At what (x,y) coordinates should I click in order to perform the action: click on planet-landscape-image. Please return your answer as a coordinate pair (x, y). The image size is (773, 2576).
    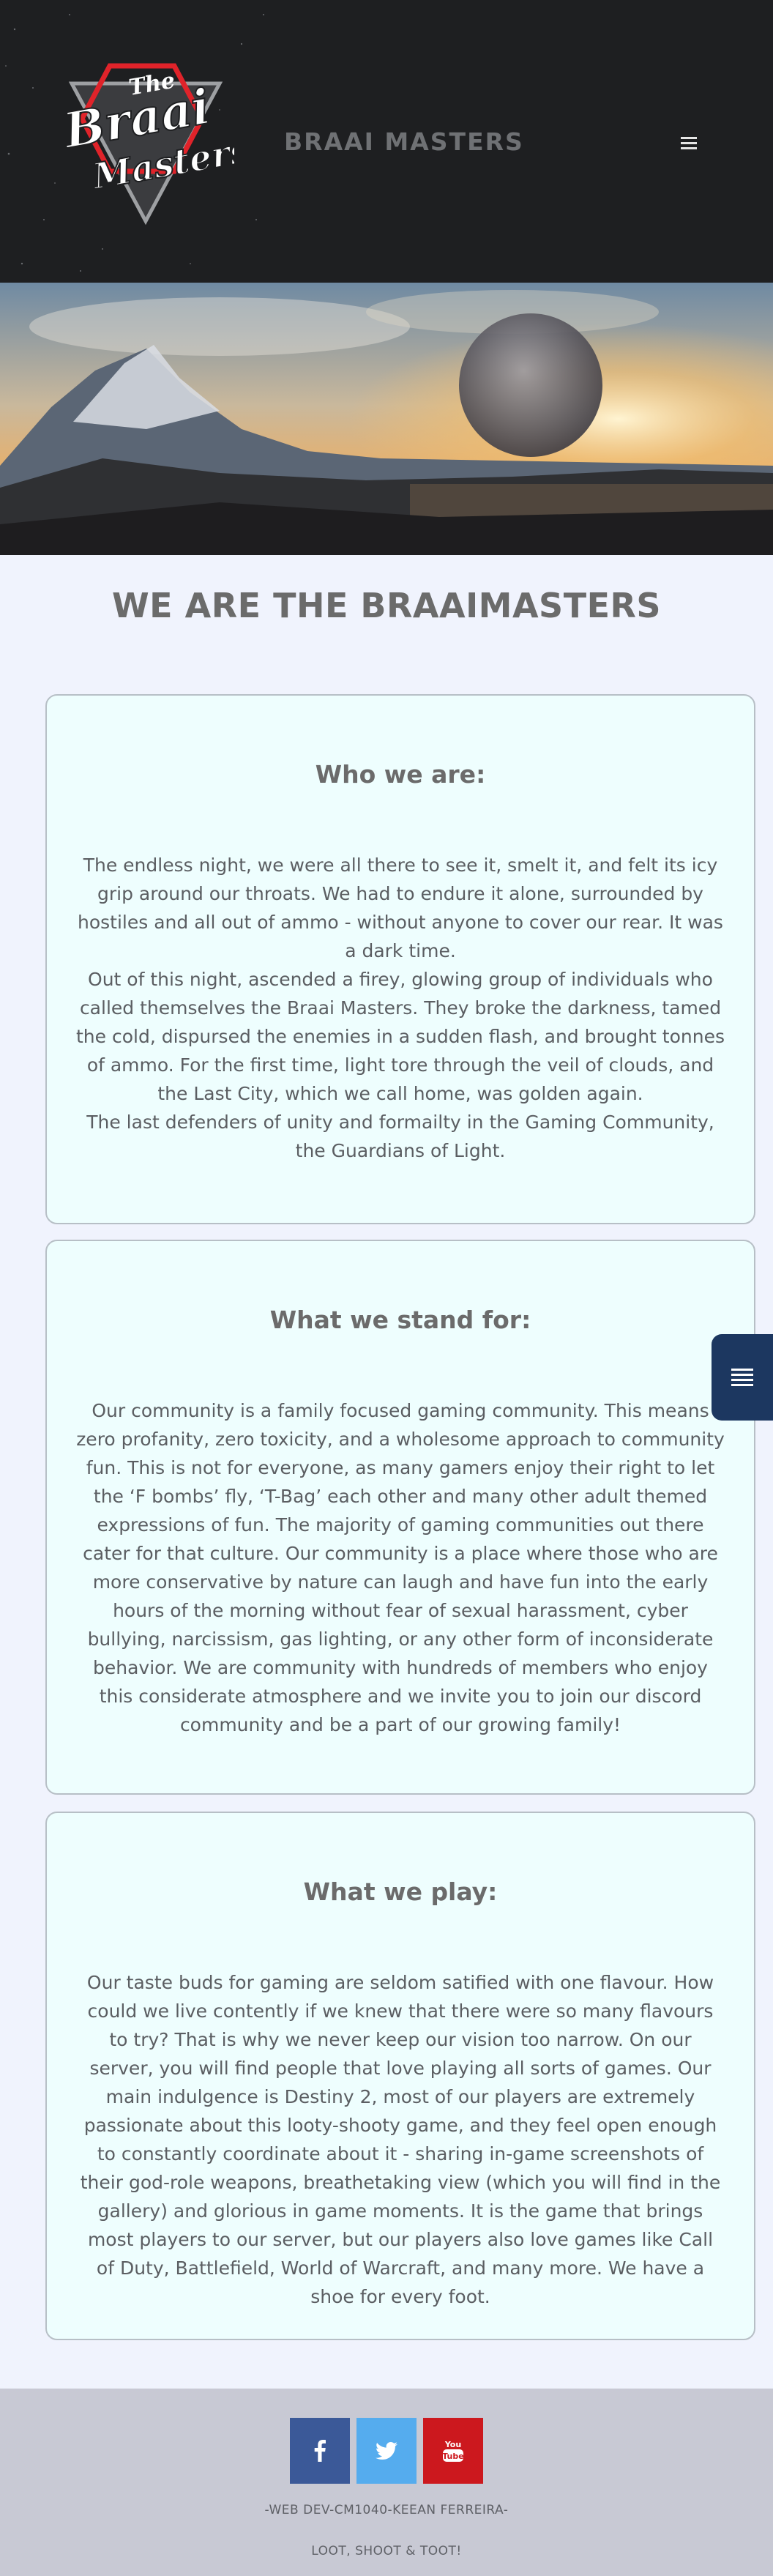
    Looking at the image, I should click on (386, 419).